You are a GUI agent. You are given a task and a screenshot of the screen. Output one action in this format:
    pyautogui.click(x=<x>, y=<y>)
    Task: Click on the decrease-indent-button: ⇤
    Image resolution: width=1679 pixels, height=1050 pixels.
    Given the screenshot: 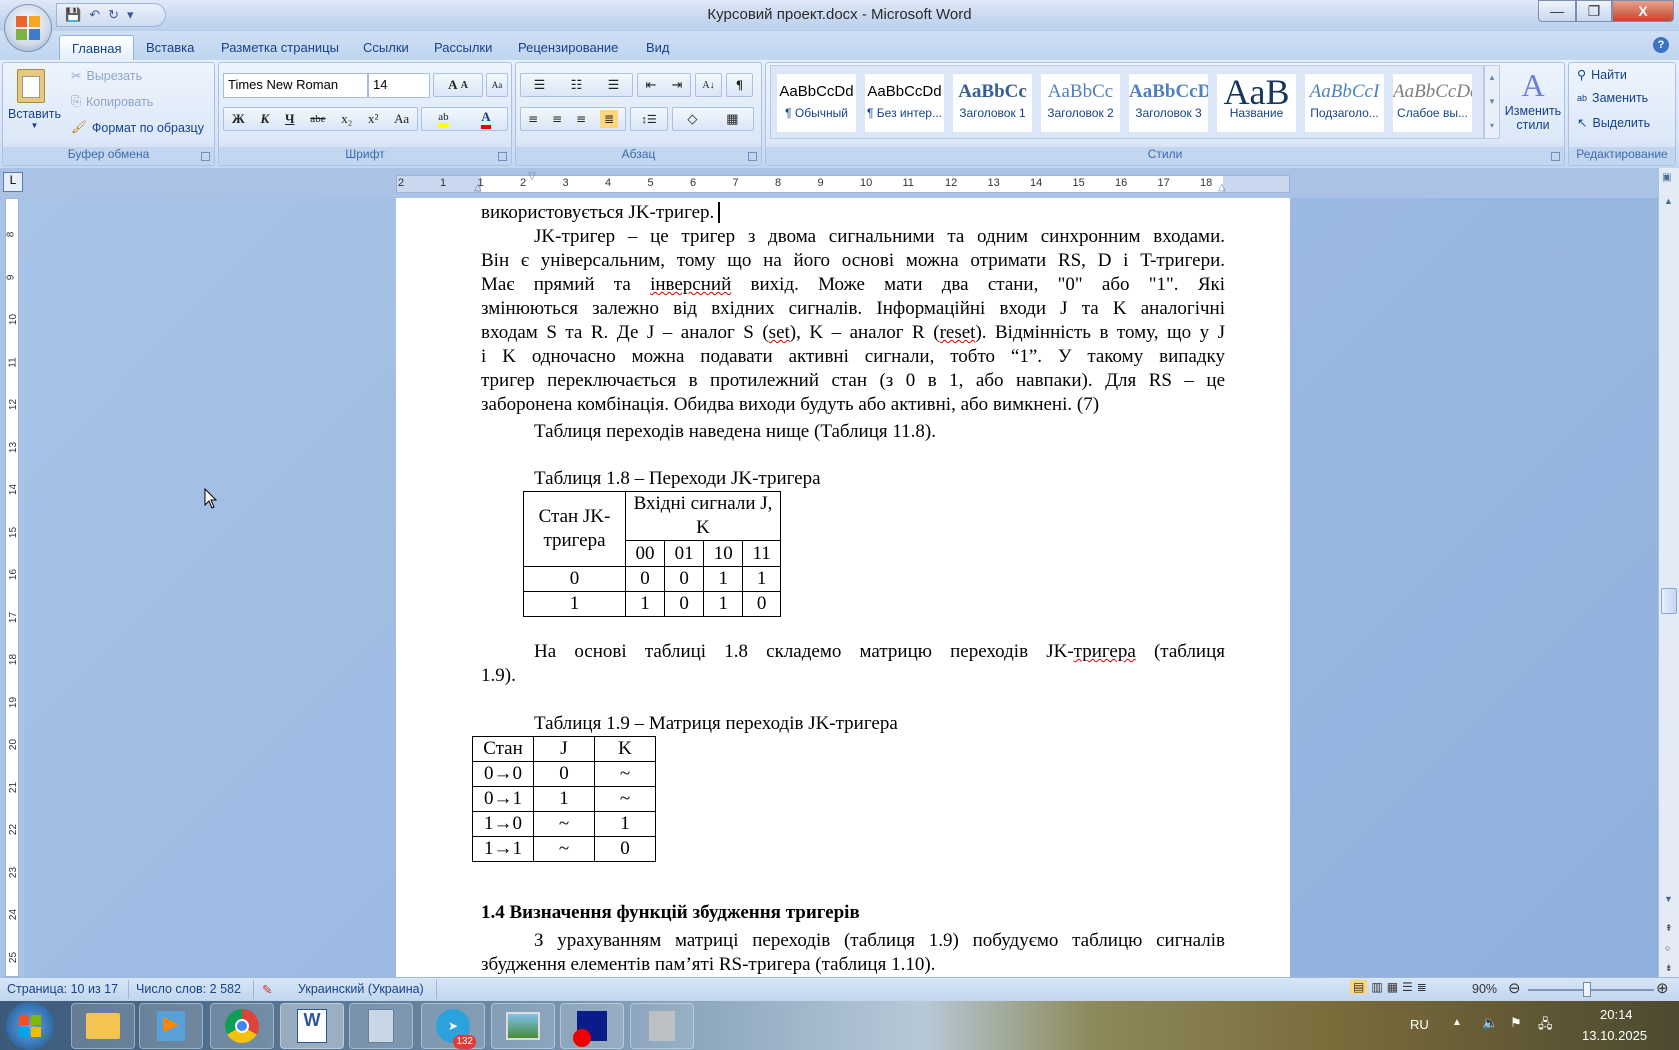 What is the action you would take?
    pyautogui.click(x=651, y=85)
    